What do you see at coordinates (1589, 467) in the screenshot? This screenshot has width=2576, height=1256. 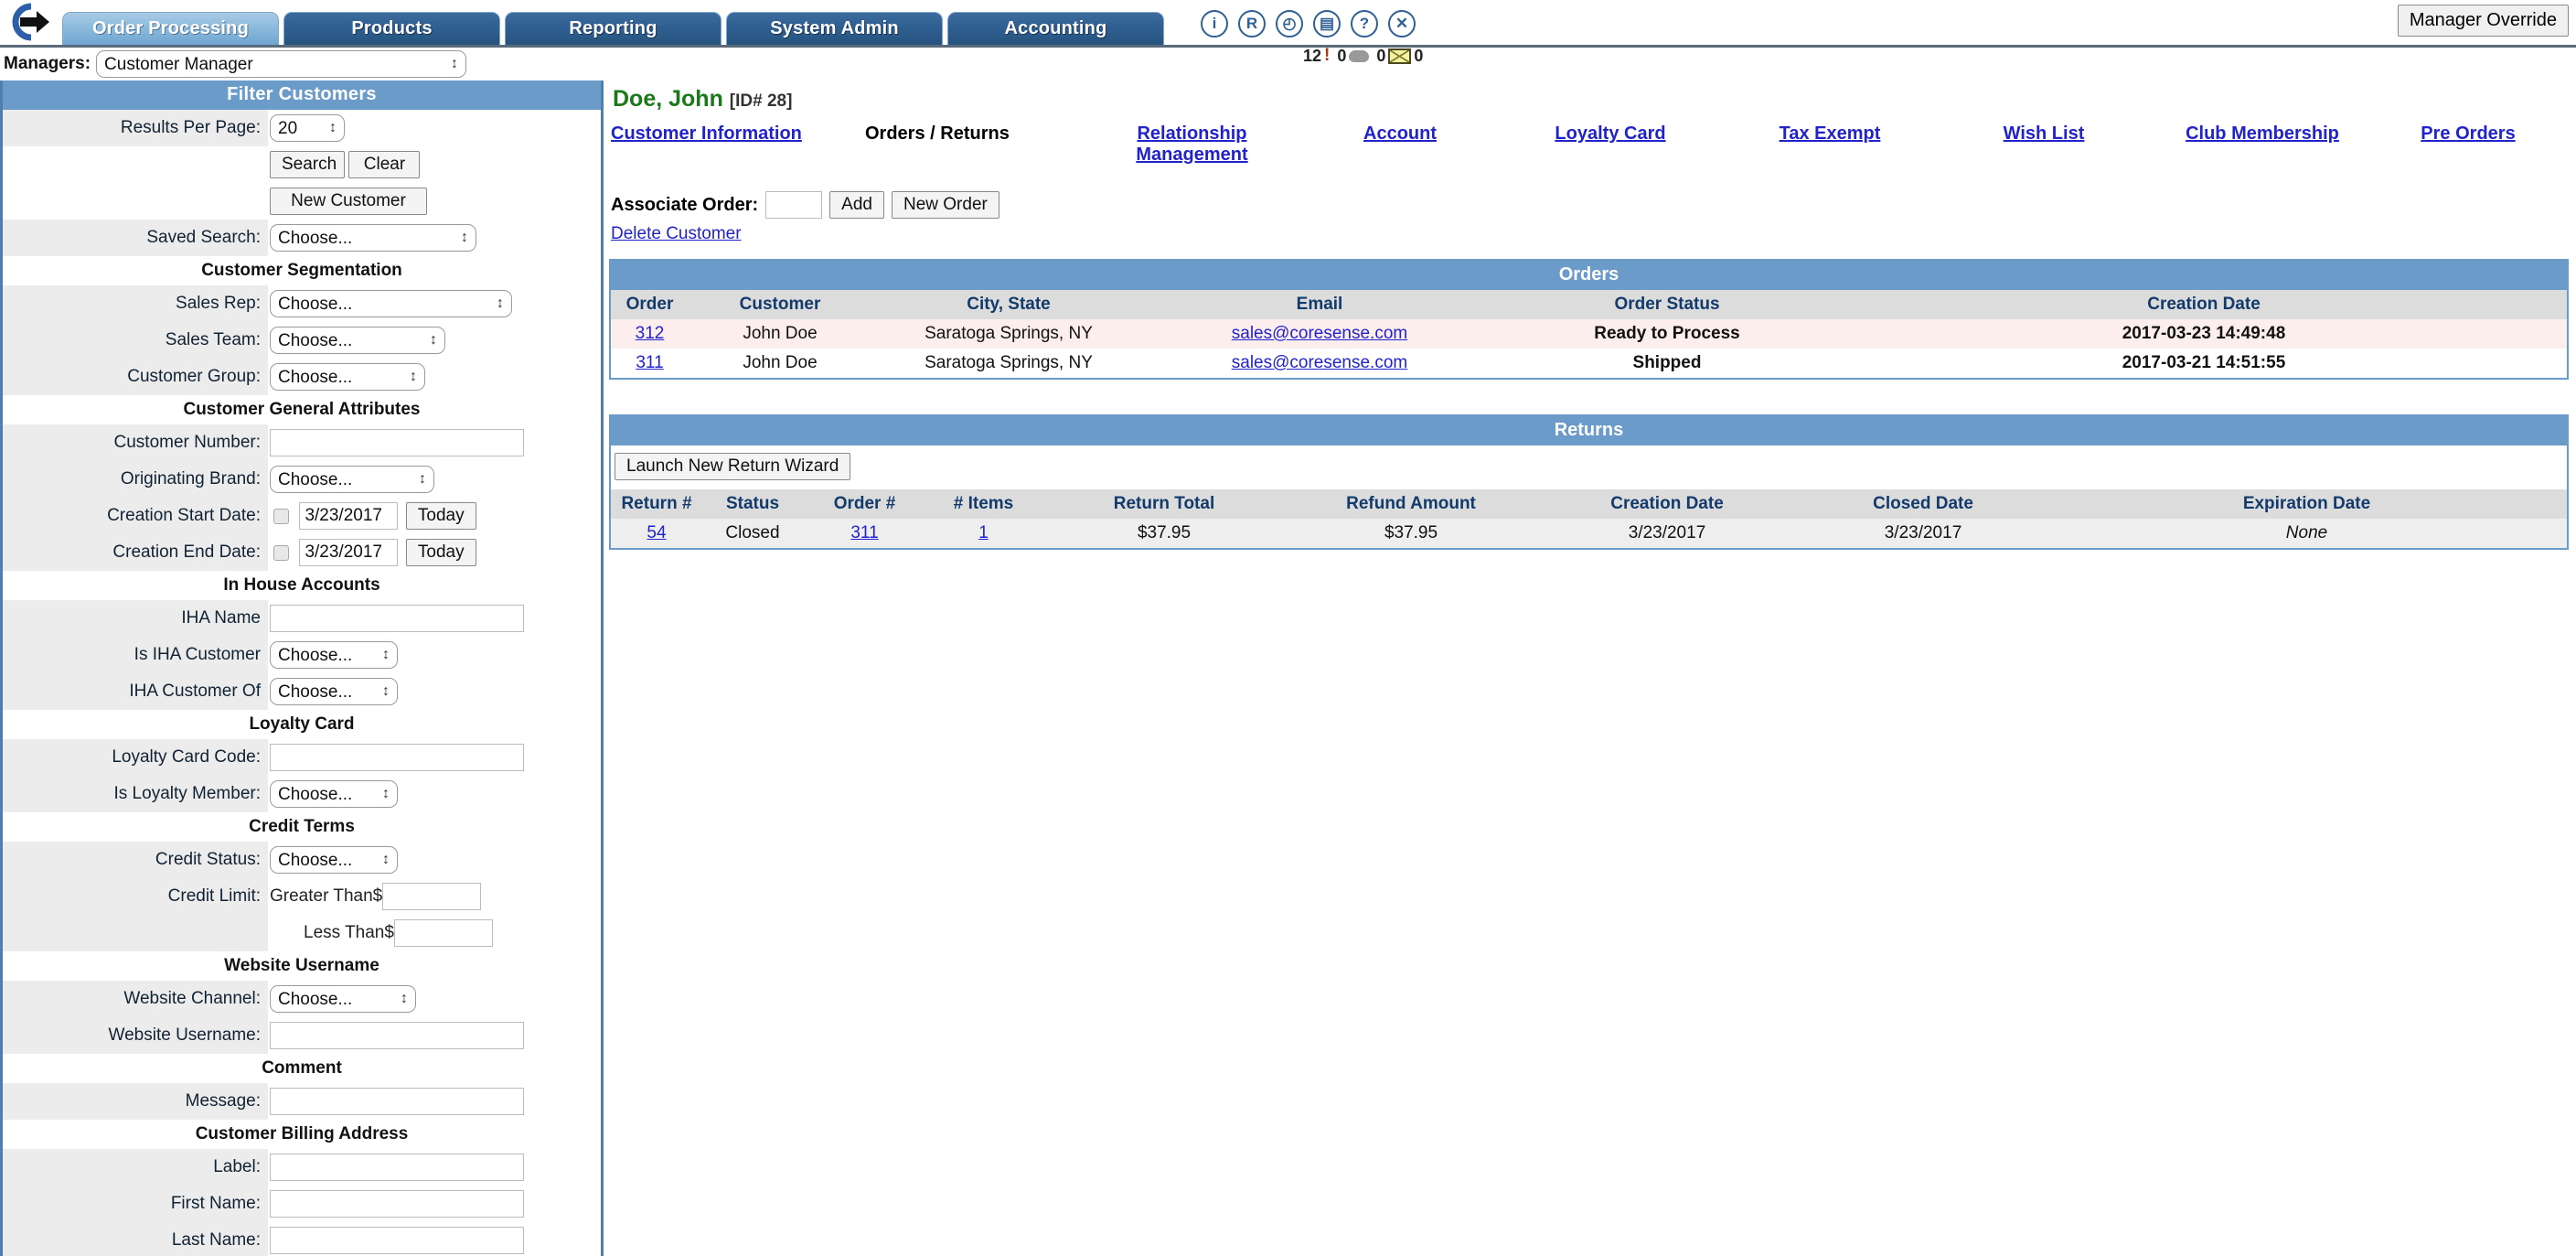 I see `returns-toolbar: Launch New Return Wizard` at bounding box center [1589, 467].